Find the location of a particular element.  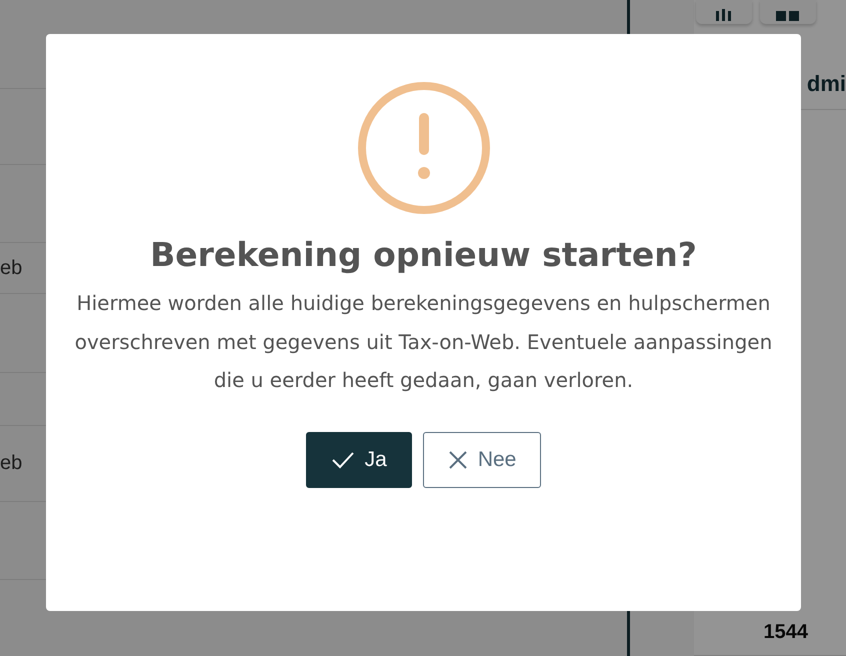

warning-icon is located at coordinates (423, 148).